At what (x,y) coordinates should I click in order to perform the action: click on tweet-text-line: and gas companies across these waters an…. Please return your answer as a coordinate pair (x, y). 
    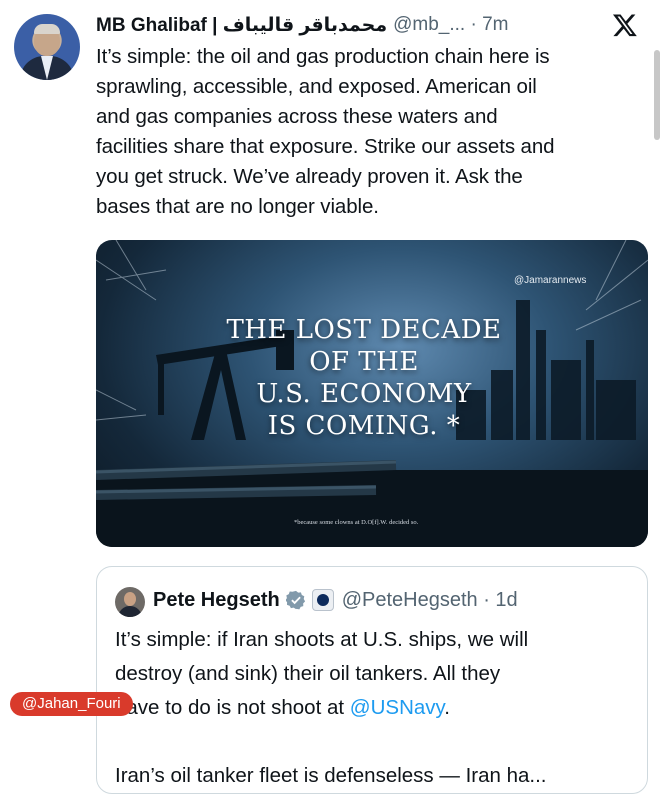
    Looking at the image, I should click on (297, 116).